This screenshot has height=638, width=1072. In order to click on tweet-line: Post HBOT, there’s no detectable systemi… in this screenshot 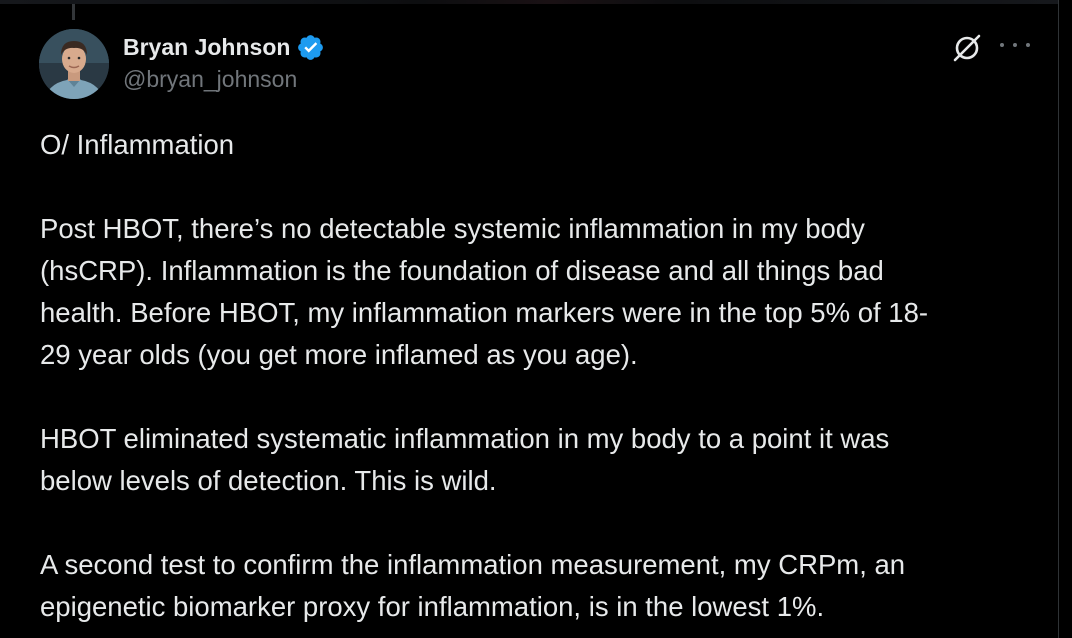, I will do `click(452, 228)`.